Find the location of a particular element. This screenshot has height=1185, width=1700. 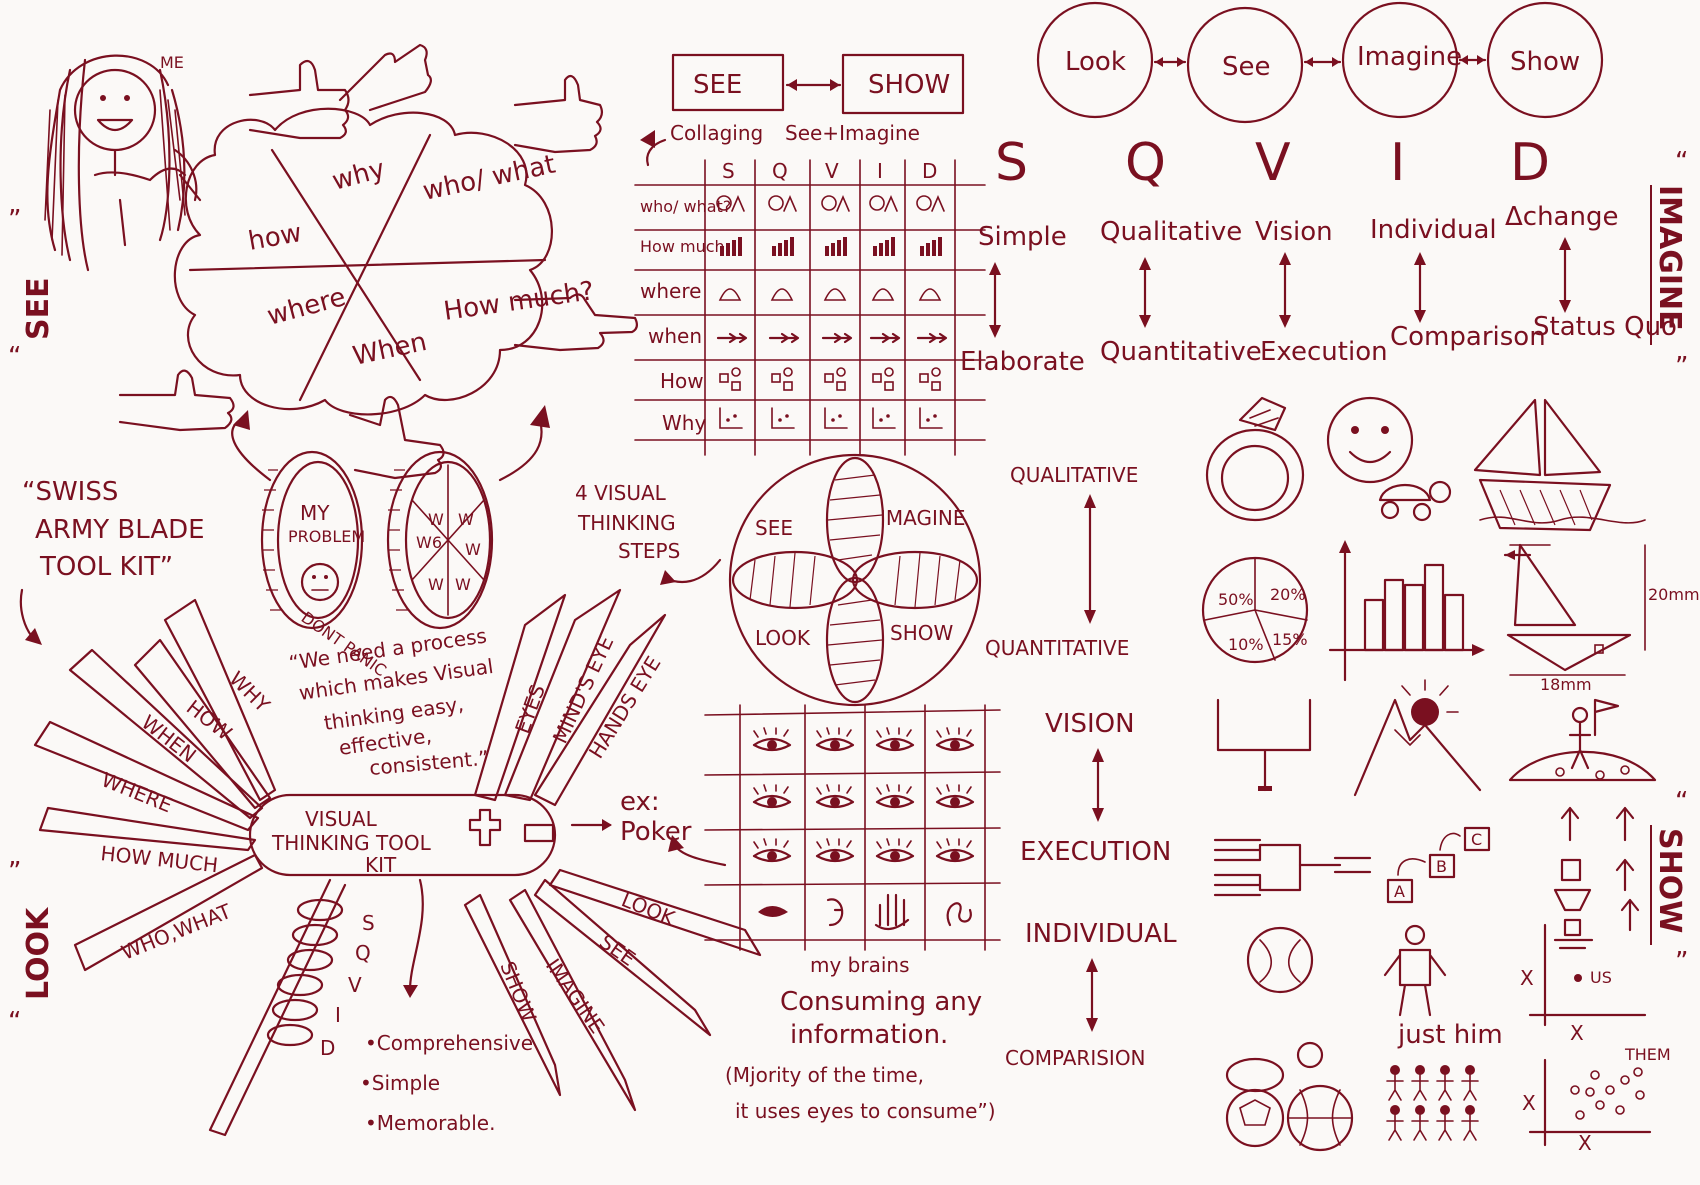

me-label: ME is located at coordinates (172, 62).